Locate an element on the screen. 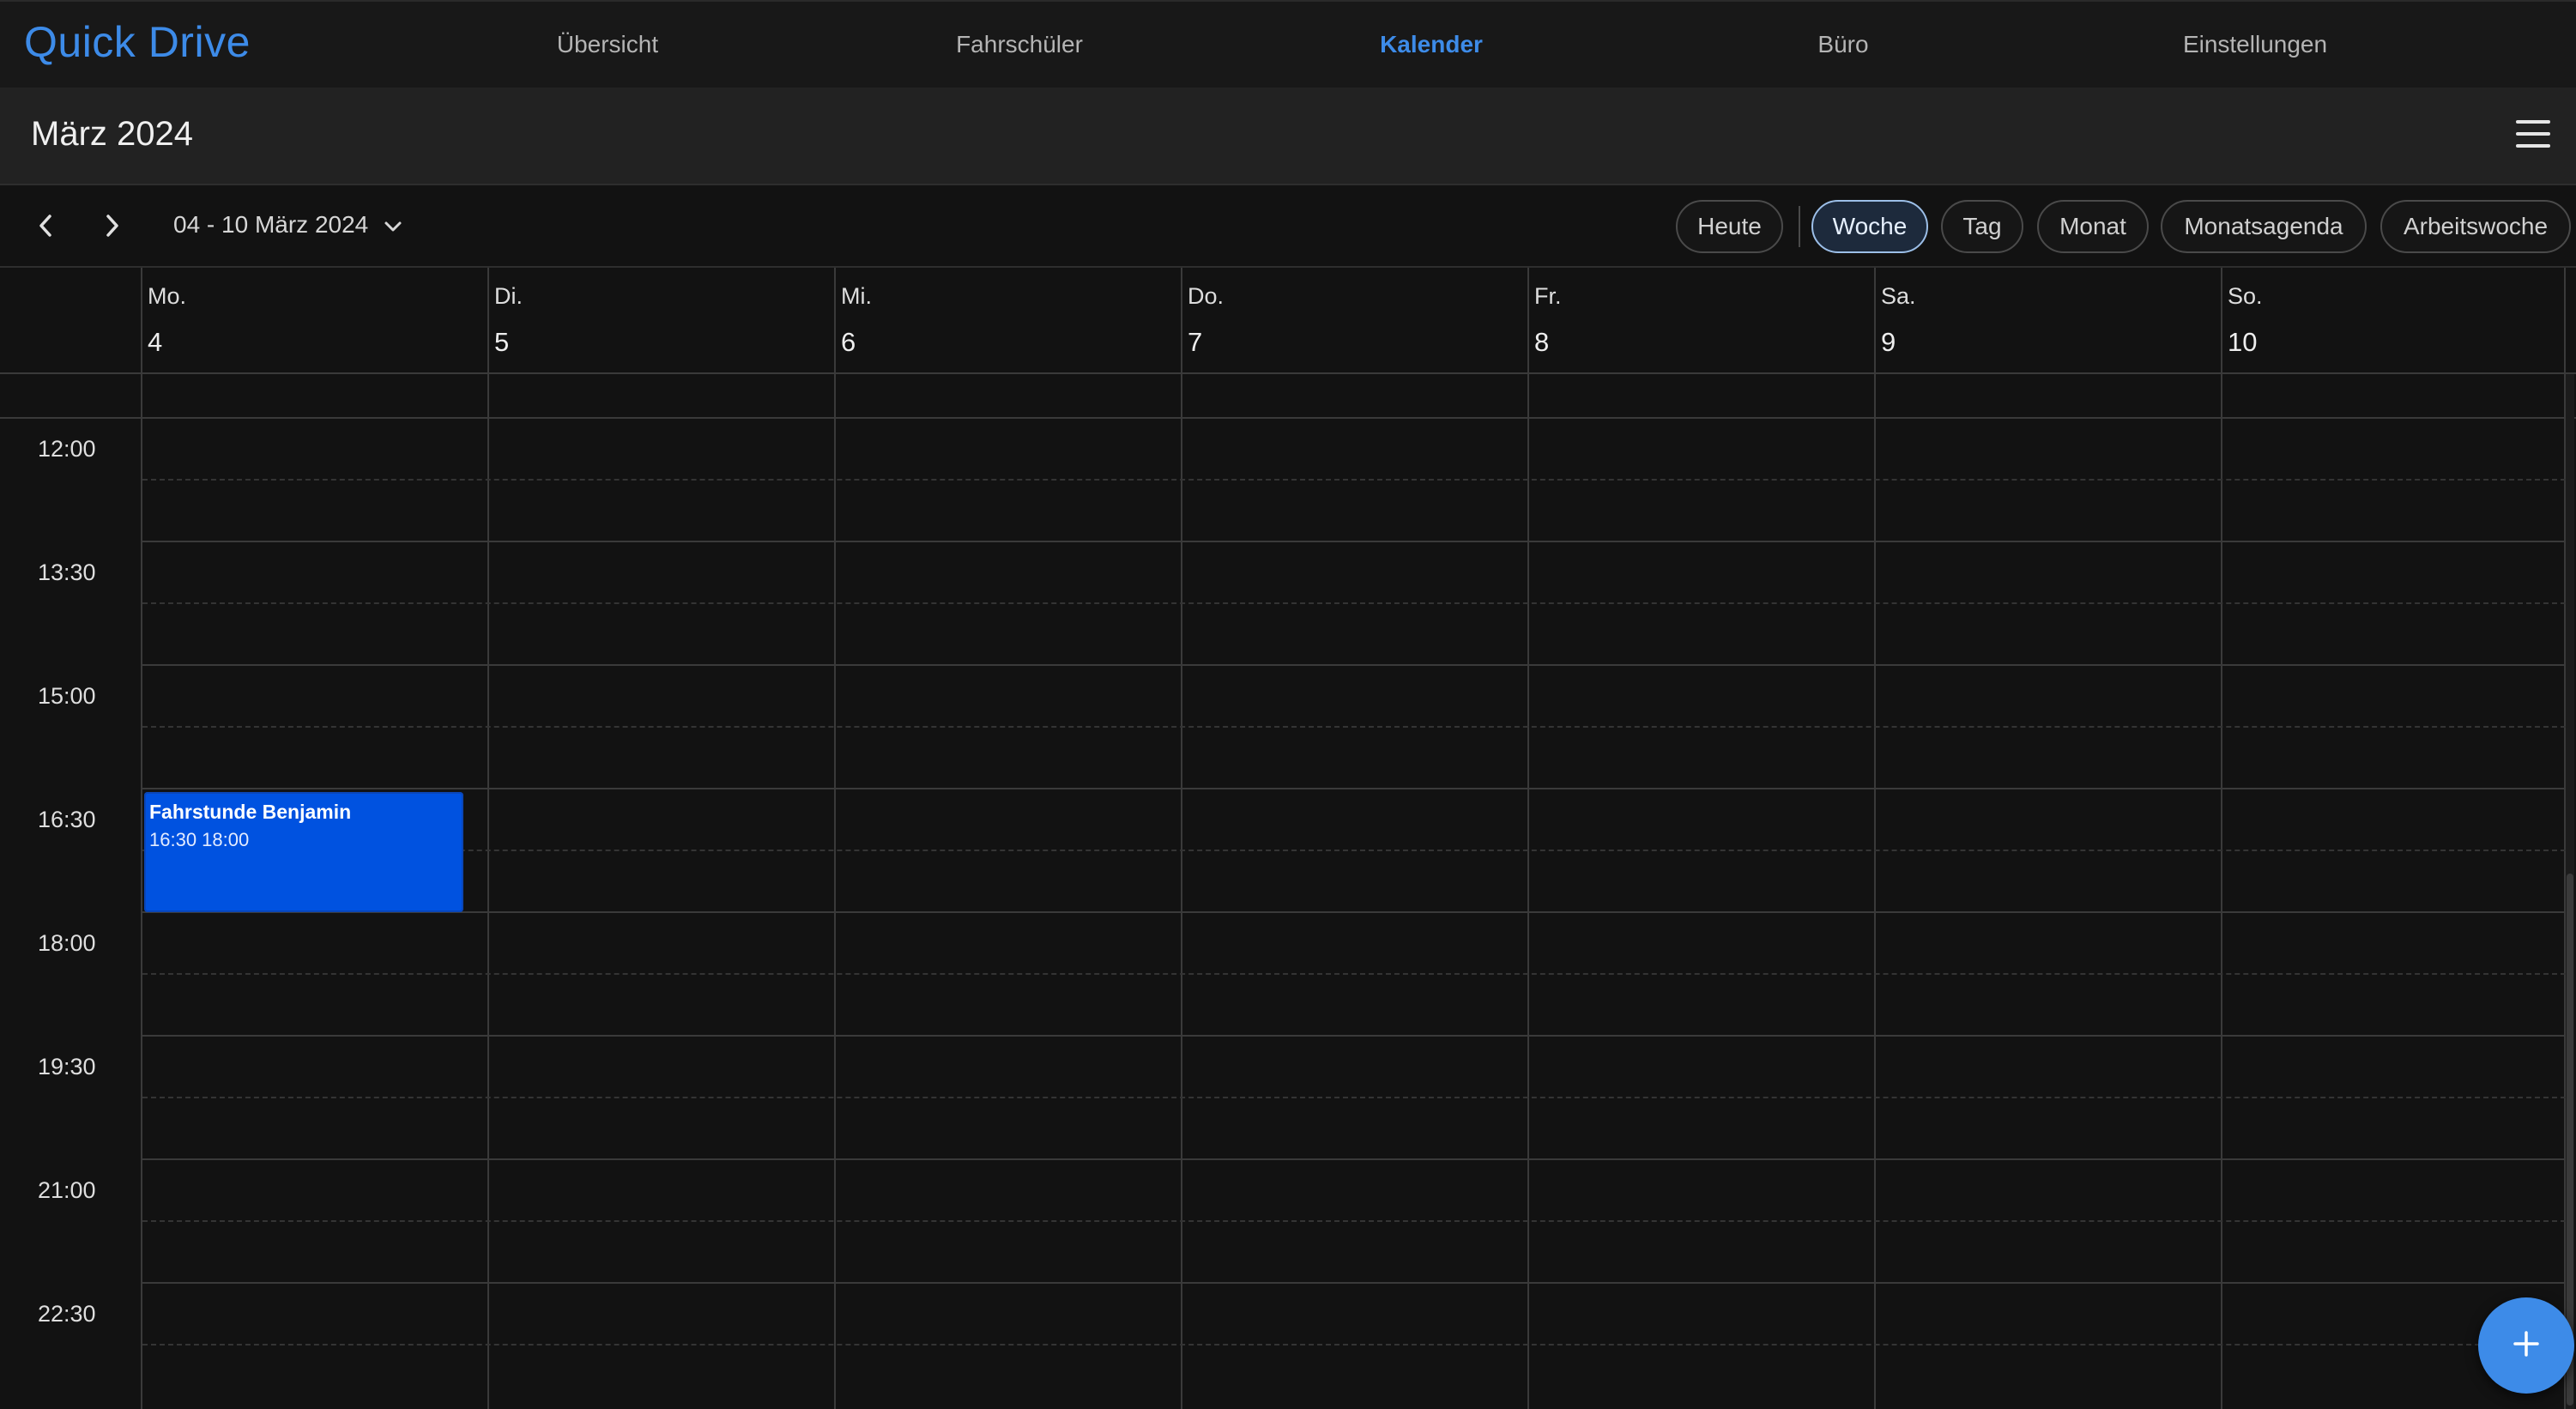  time-label: 16:30 is located at coordinates (67, 819).